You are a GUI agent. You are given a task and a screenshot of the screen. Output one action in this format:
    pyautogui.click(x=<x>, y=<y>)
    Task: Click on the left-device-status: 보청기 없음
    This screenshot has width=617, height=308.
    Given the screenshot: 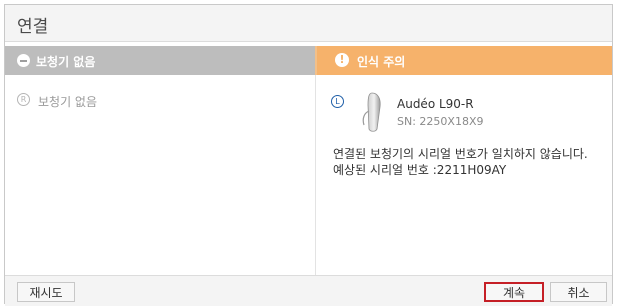 What is the action you would take?
    pyautogui.click(x=68, y=102)
    